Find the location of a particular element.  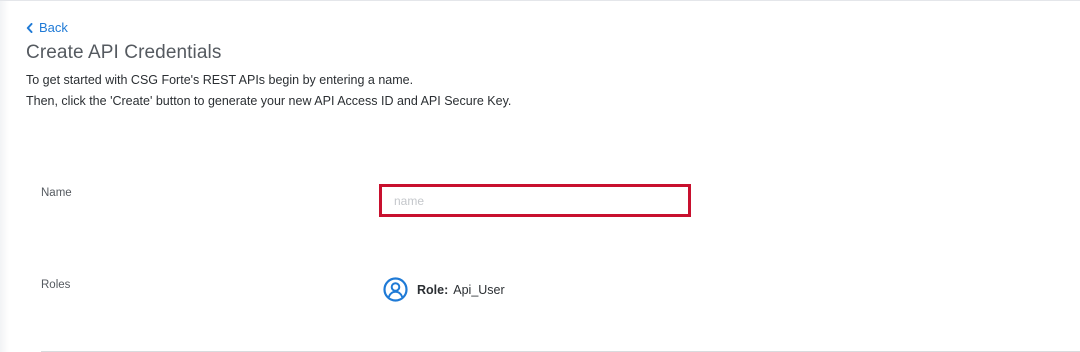

role-text: Role: Api_User is located at coordinates (461, 290).